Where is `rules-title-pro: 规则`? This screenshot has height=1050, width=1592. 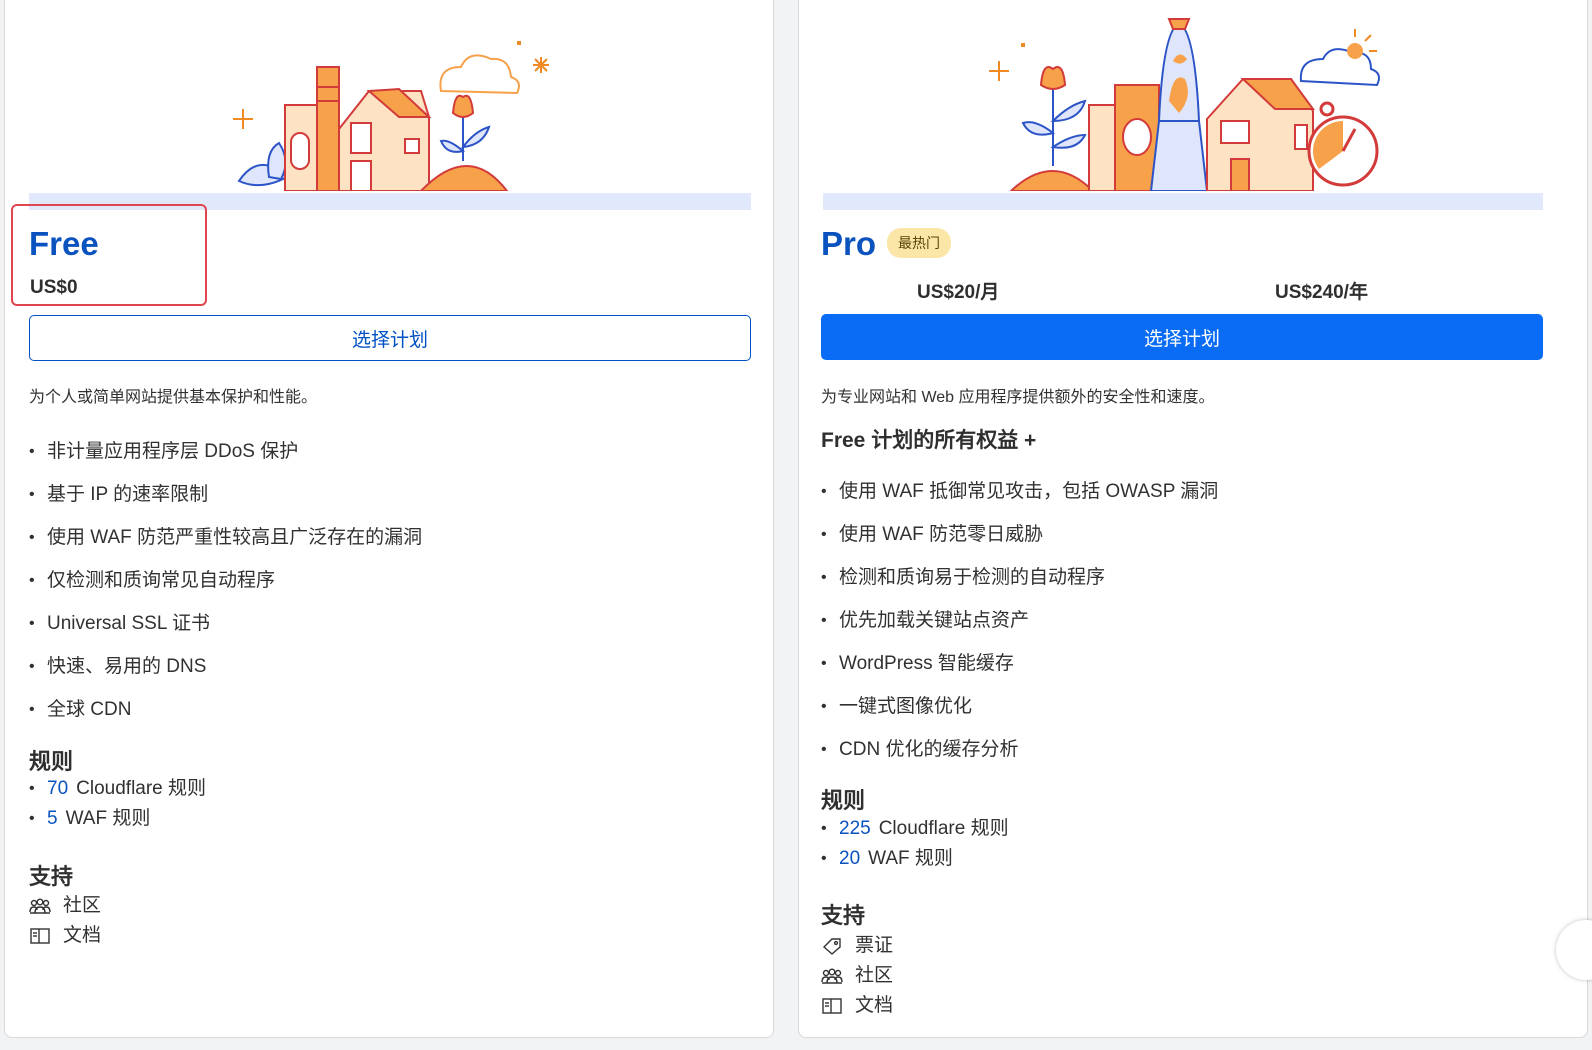 rules-title-pro: 规则 is located at coordinates (843, 800).